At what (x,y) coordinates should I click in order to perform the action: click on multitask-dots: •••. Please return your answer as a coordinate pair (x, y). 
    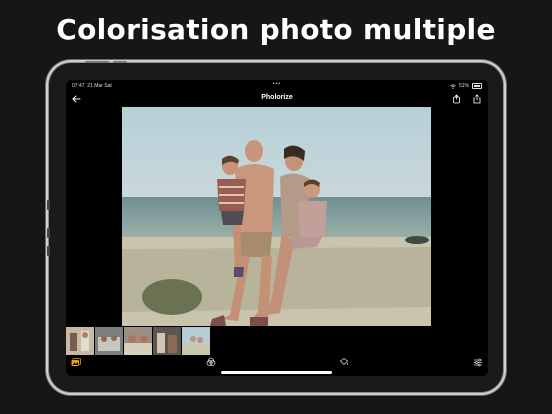
    Looking at the image, I should click on (277, 84).